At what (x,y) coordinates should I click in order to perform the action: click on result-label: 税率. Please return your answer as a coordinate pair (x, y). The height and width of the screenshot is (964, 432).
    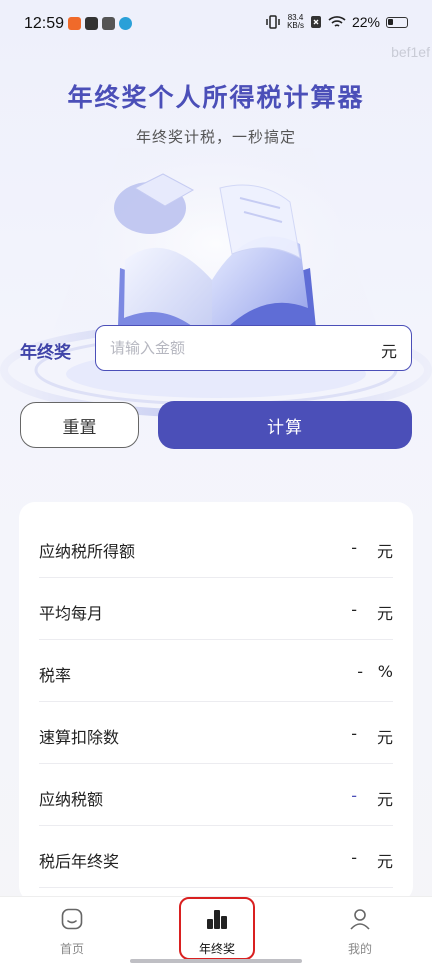
    Looking at the image, I should click on (55, 675).